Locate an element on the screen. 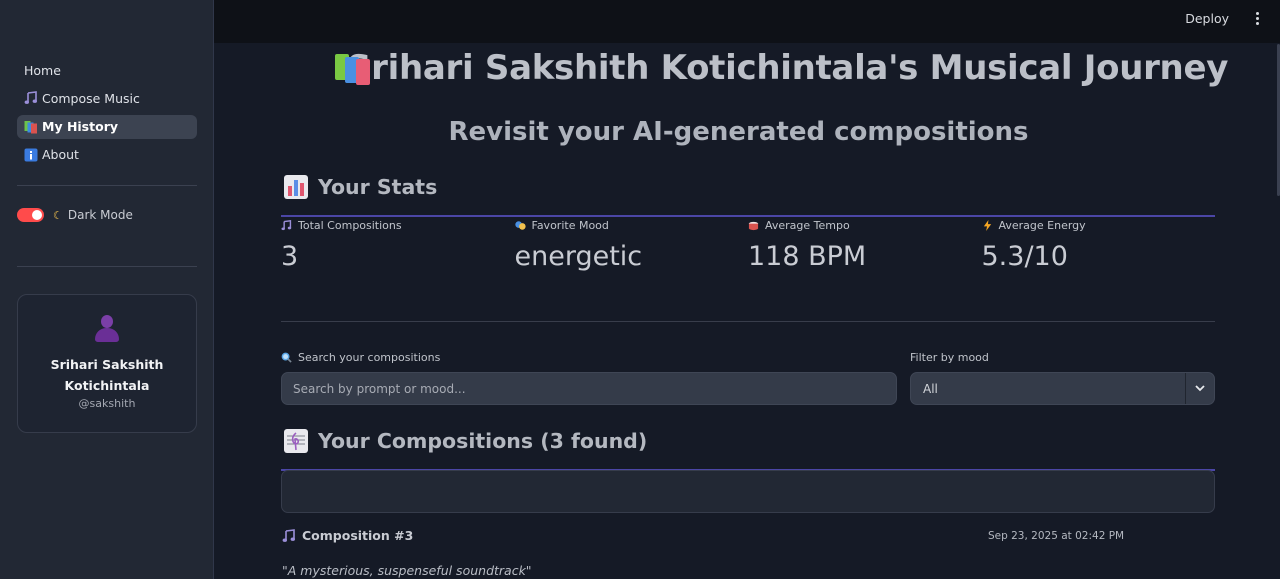 This screenshot has width=1280, height=579. stat-value: energetic is located at coordinates (578, 256).